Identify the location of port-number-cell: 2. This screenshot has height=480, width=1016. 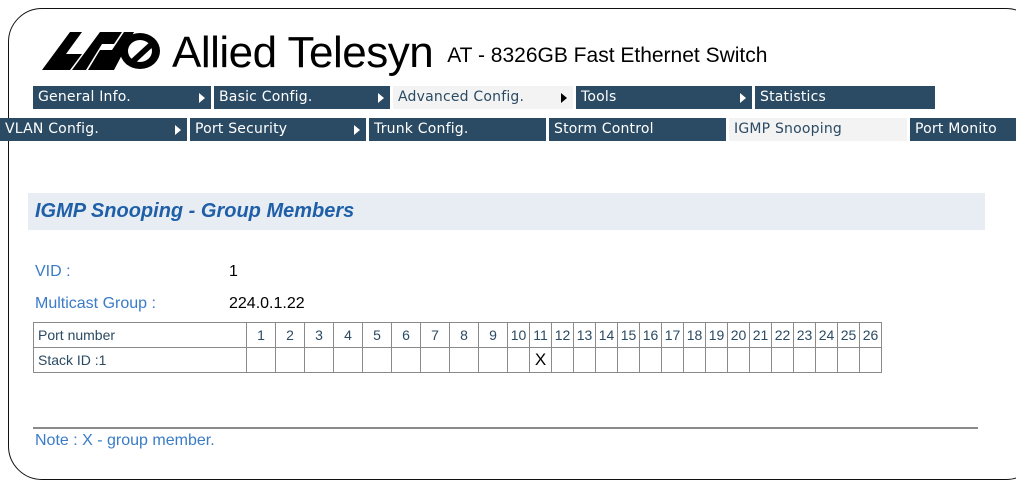
(290, 335).